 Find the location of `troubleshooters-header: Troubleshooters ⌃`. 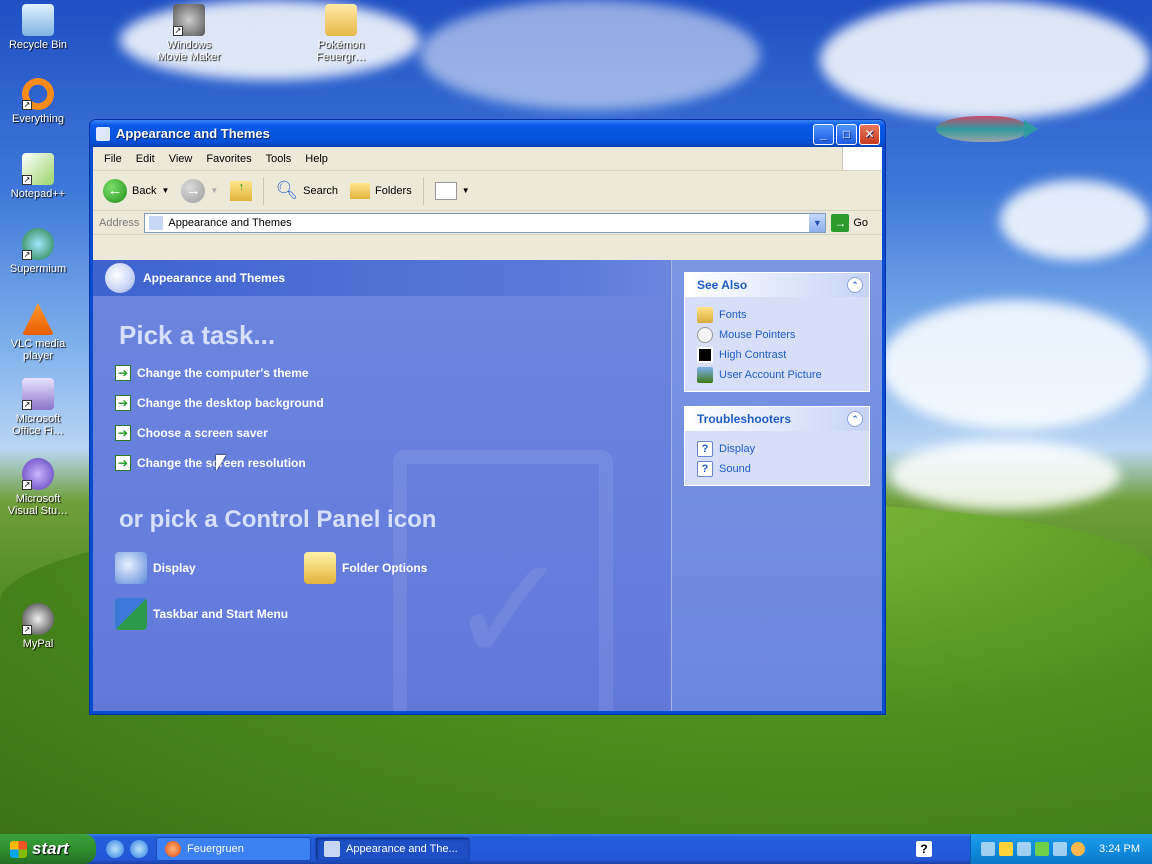

troubleshooters-header: Troubleshooters ⌃ is located at coordinates (777, 419).